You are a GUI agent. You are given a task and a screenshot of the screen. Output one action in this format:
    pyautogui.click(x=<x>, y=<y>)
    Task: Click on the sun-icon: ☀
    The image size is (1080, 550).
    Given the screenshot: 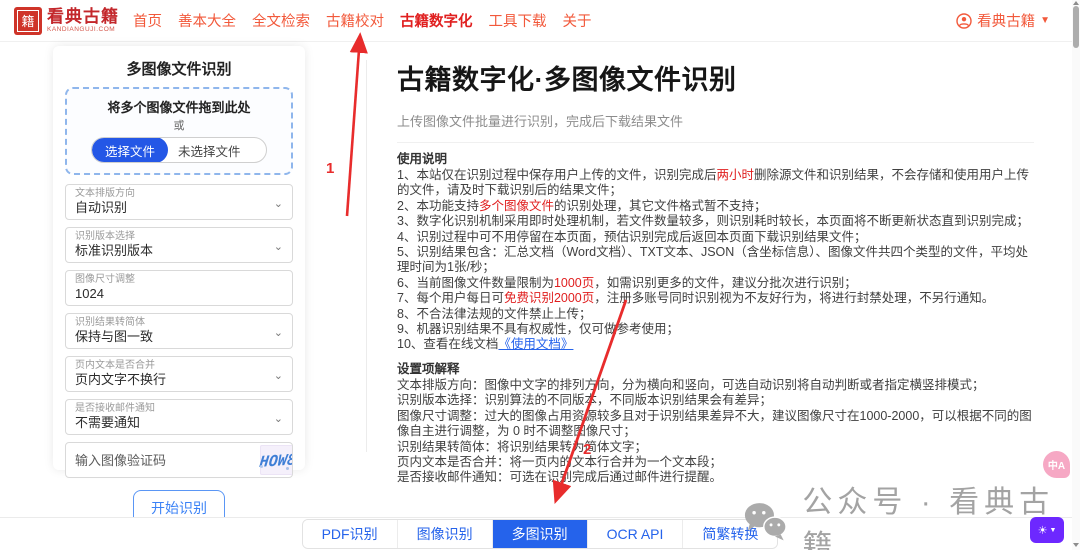 What is the action you would take?
    pyautogui.click(x=1042, y=530)
    